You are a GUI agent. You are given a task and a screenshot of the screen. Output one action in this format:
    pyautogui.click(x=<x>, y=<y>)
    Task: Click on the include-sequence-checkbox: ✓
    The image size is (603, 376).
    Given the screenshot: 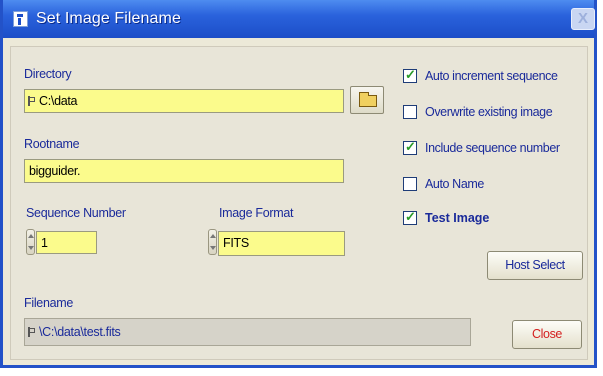 What is the action you would take?
    pyautogui.click(x=410, y=147)
    